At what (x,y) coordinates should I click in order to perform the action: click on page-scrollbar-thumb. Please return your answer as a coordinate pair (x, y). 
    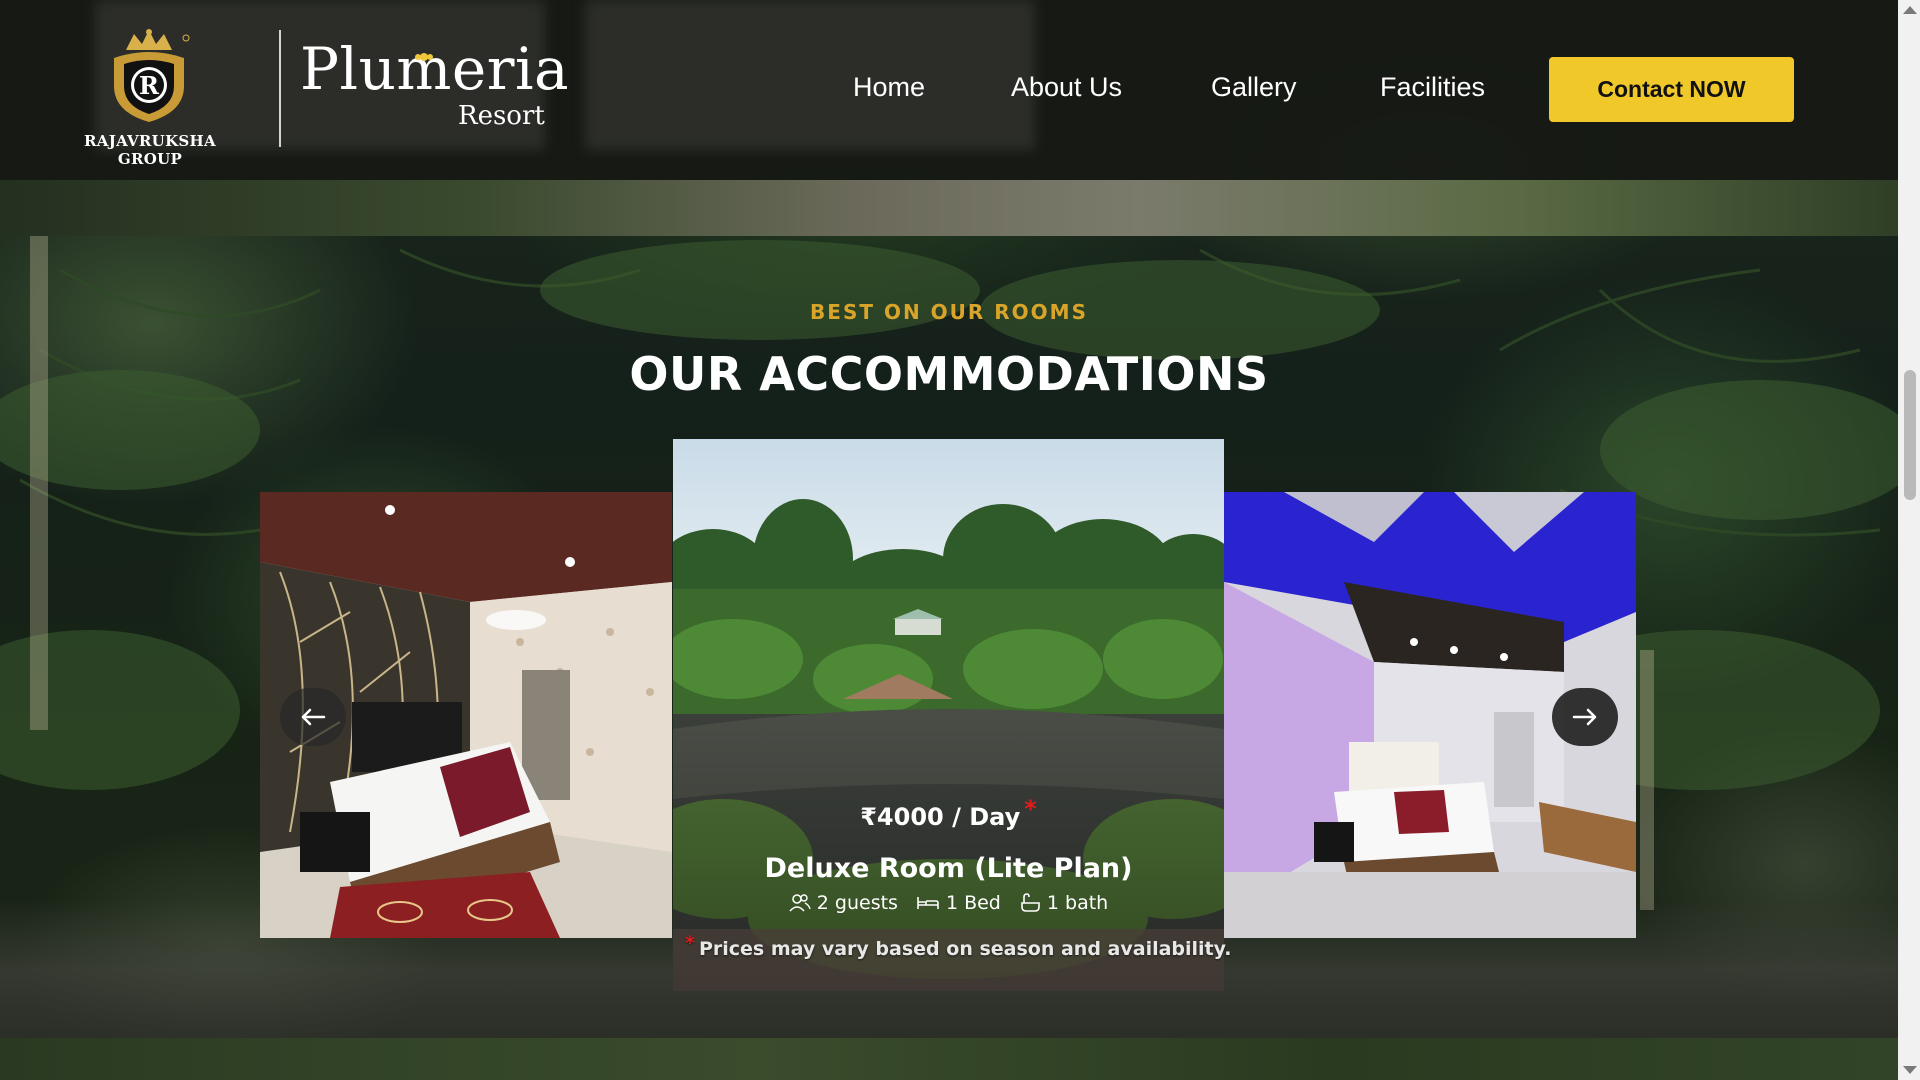
    Looking at the image, I should click on (1910, 435).